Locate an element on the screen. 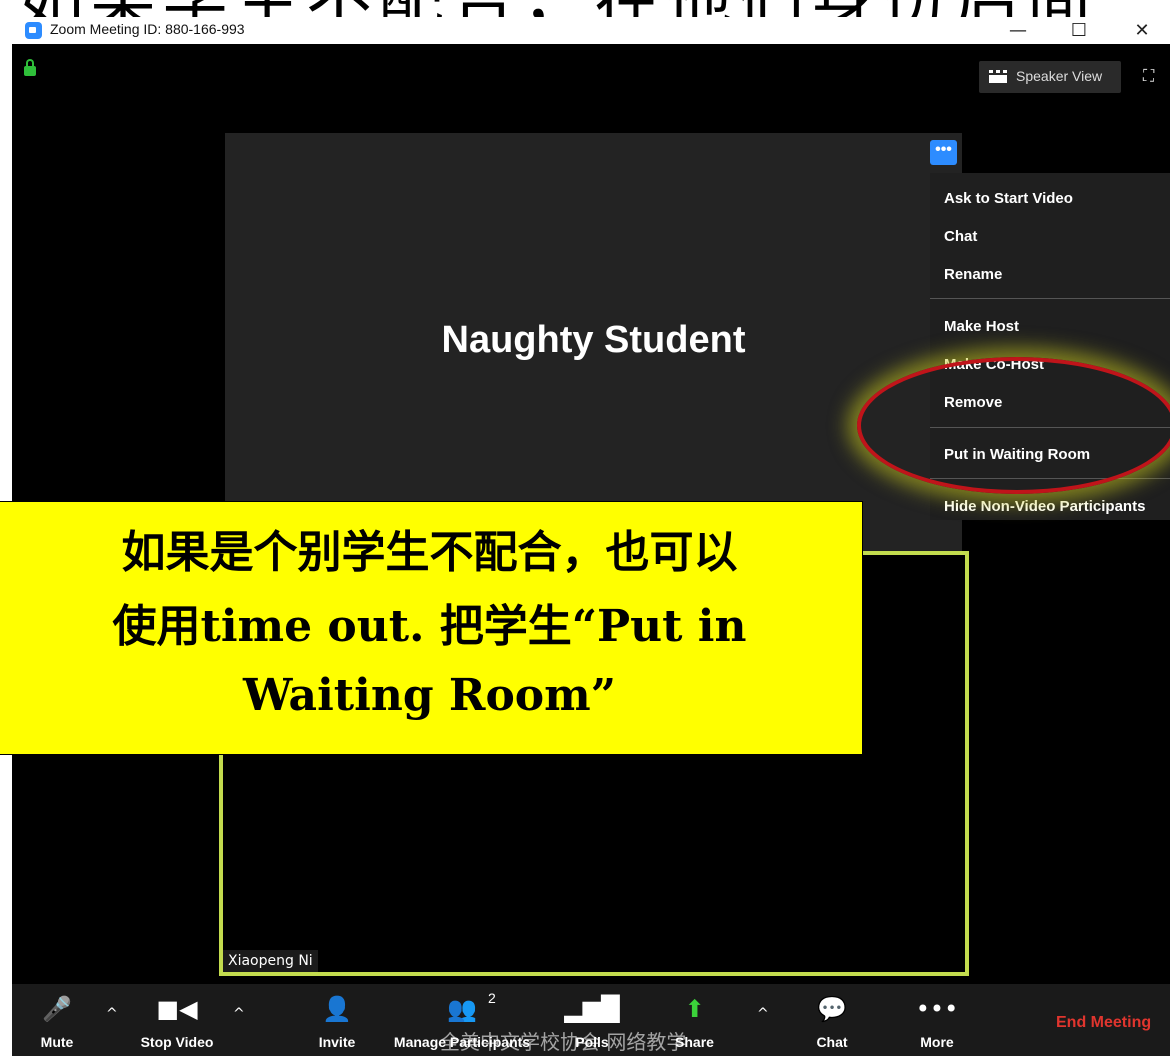 The width and height of the screenshot is (1170, 1056). menu-item-make-host: Make Host is located at coordinates (981, 326).